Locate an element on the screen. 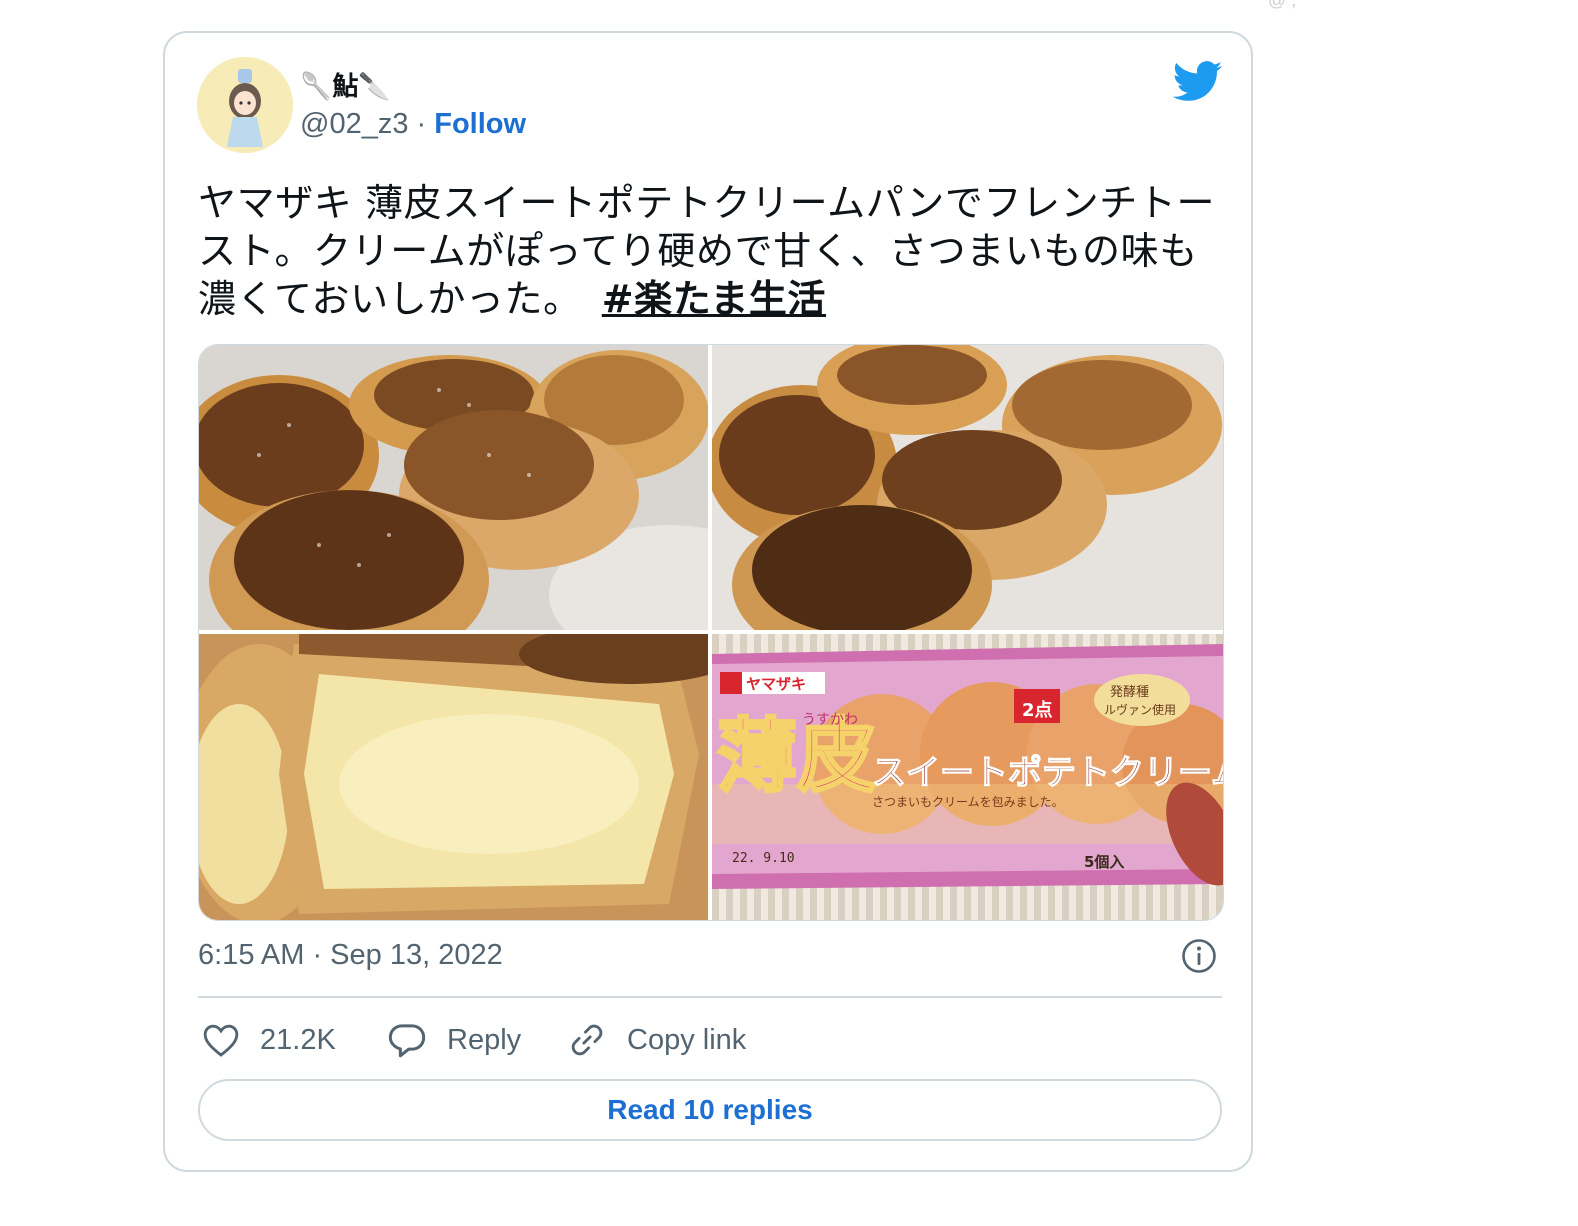 Image resolution: width=1578 pixels, height=1226 pixels. read-replies-button: Read 10 replies is located at coordinates (710, 1110).